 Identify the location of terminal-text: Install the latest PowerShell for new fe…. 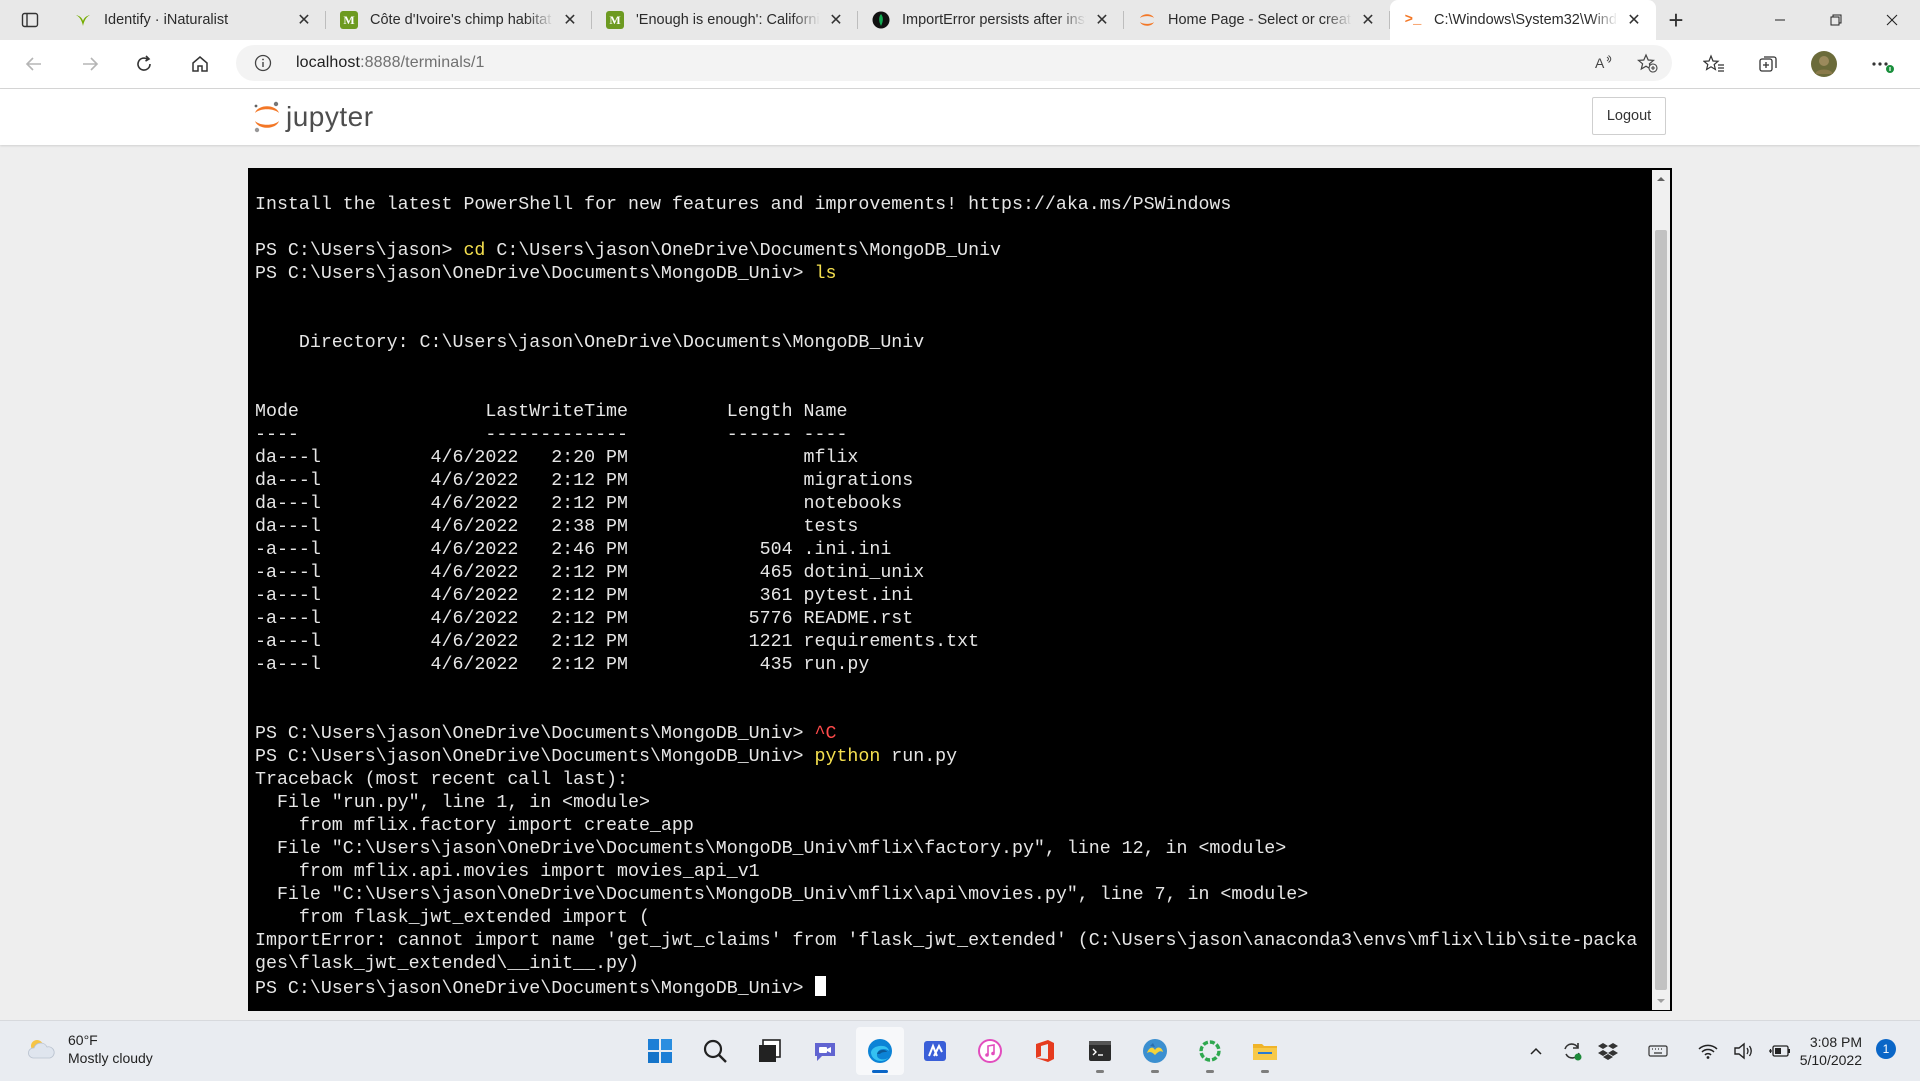
(743, 205).